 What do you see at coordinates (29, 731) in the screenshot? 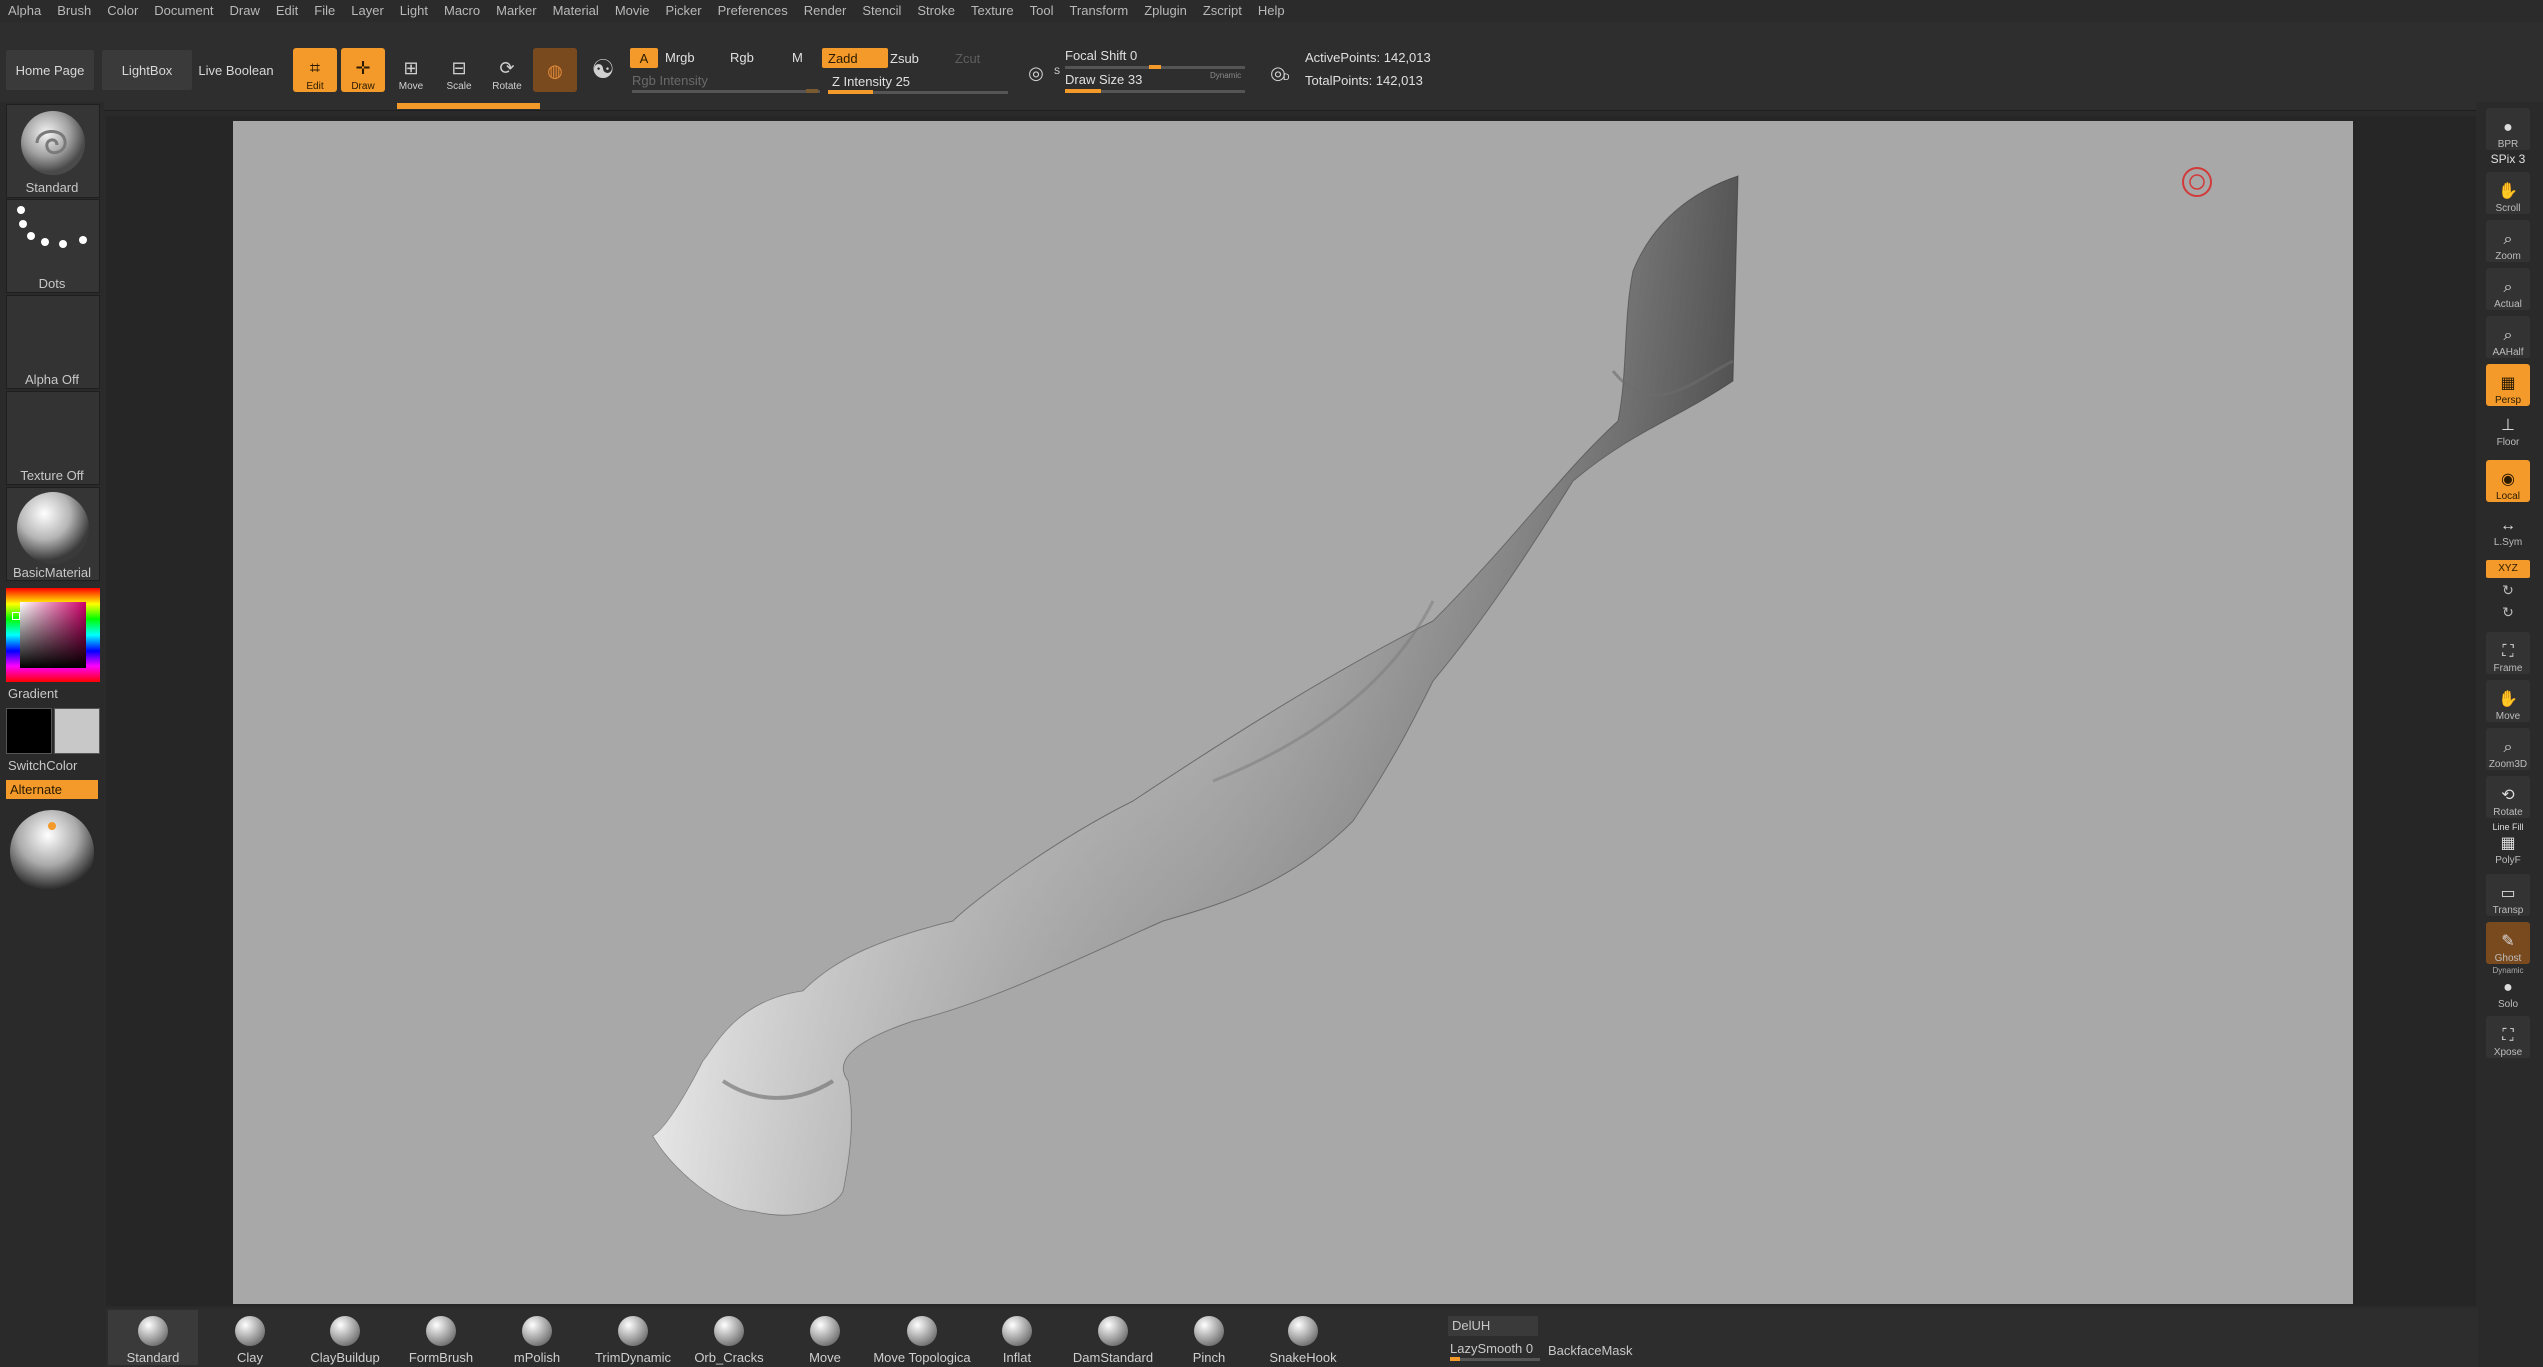
I see `primary-color-swatch` at bounding box center [29, 731].